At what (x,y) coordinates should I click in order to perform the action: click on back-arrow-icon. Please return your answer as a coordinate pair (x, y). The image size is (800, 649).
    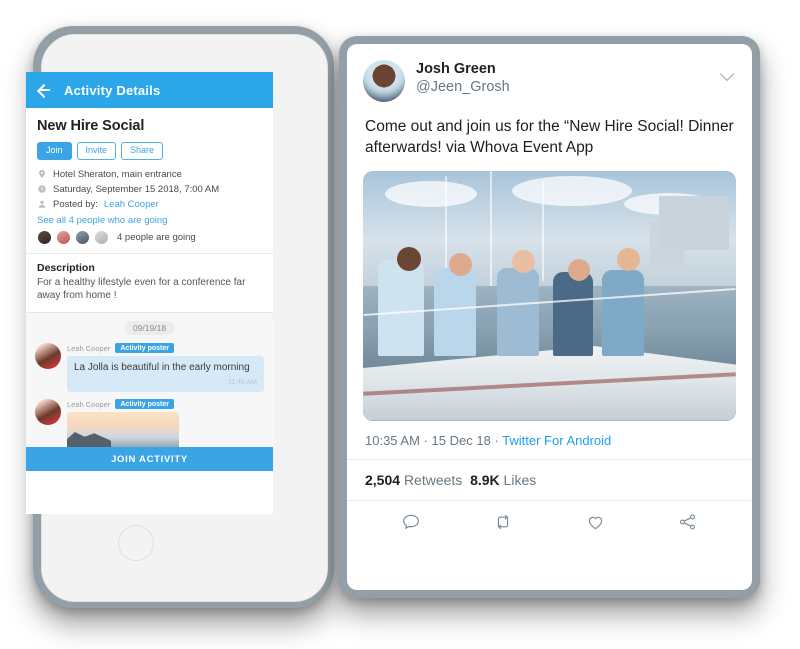
    Looking at the image, I should click on (44, 90).